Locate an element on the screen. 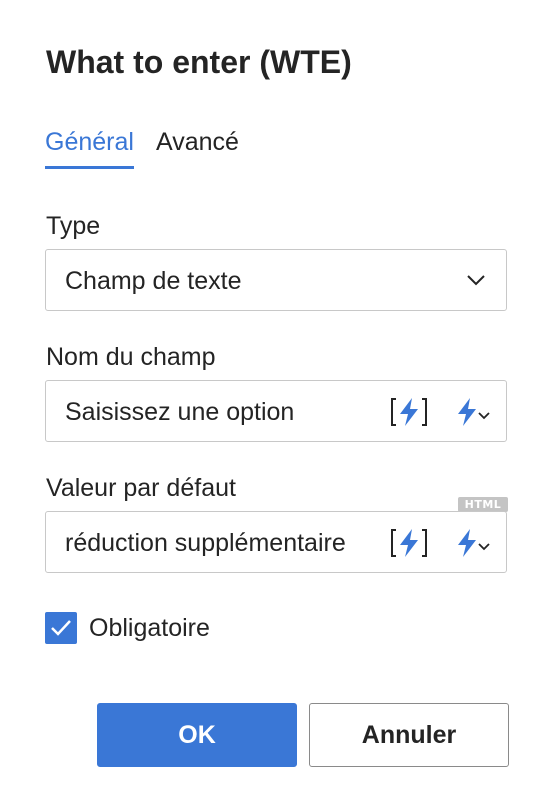 The width and height of the screenshot is (556, 812). type-select: Champ de texte is located at coordinates (276, 280).